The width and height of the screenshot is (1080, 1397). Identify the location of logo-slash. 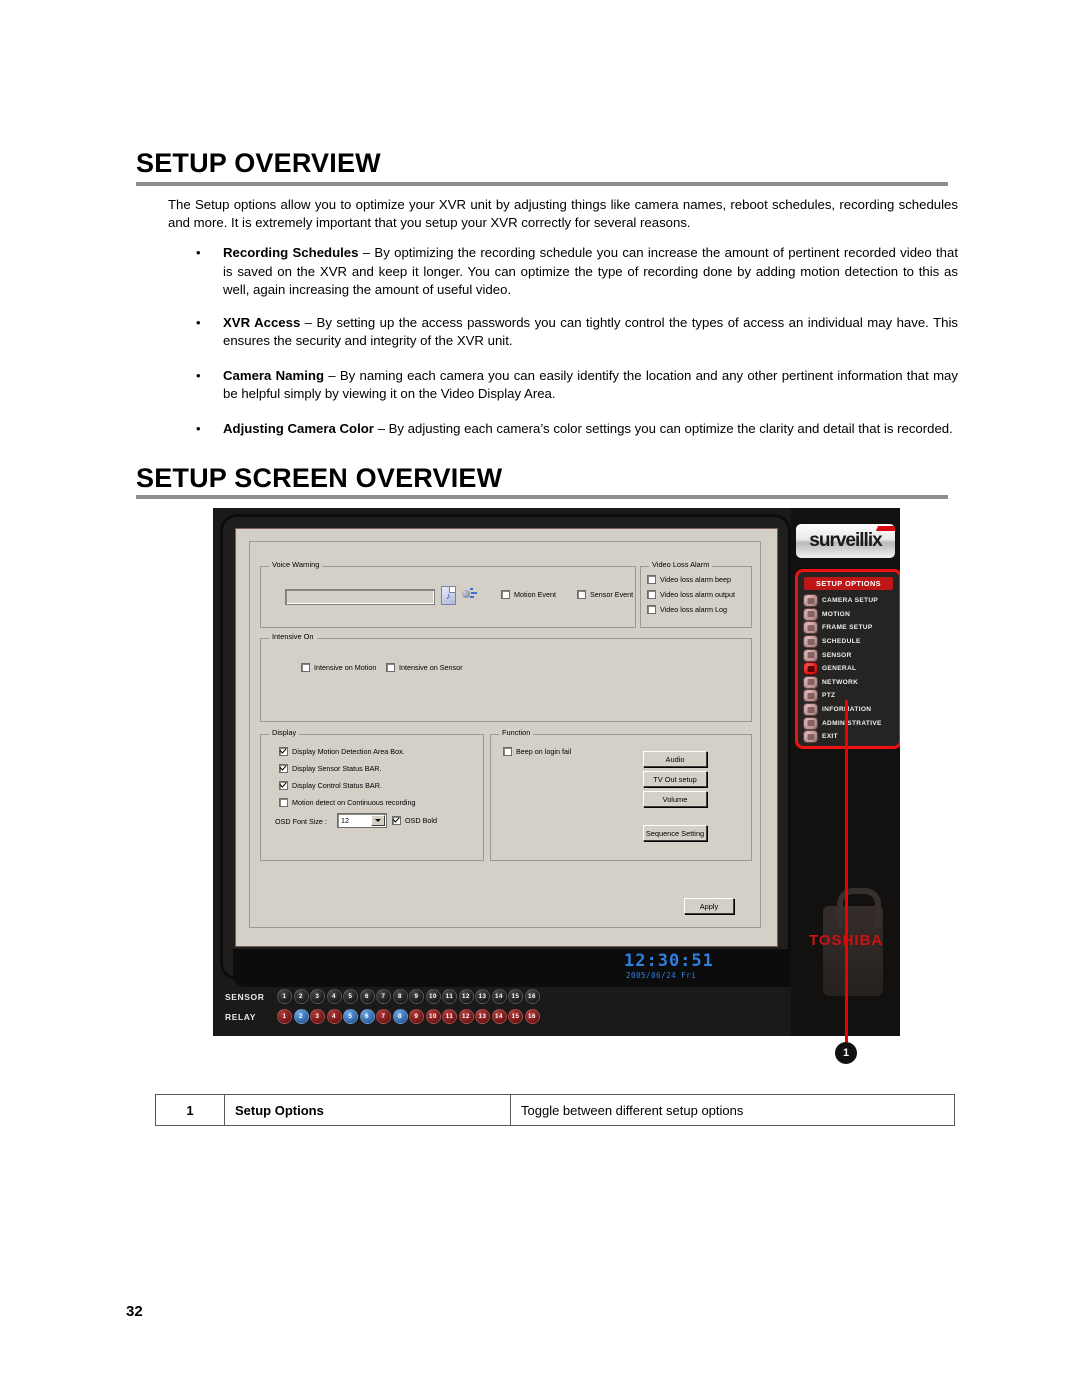
(885, 528).